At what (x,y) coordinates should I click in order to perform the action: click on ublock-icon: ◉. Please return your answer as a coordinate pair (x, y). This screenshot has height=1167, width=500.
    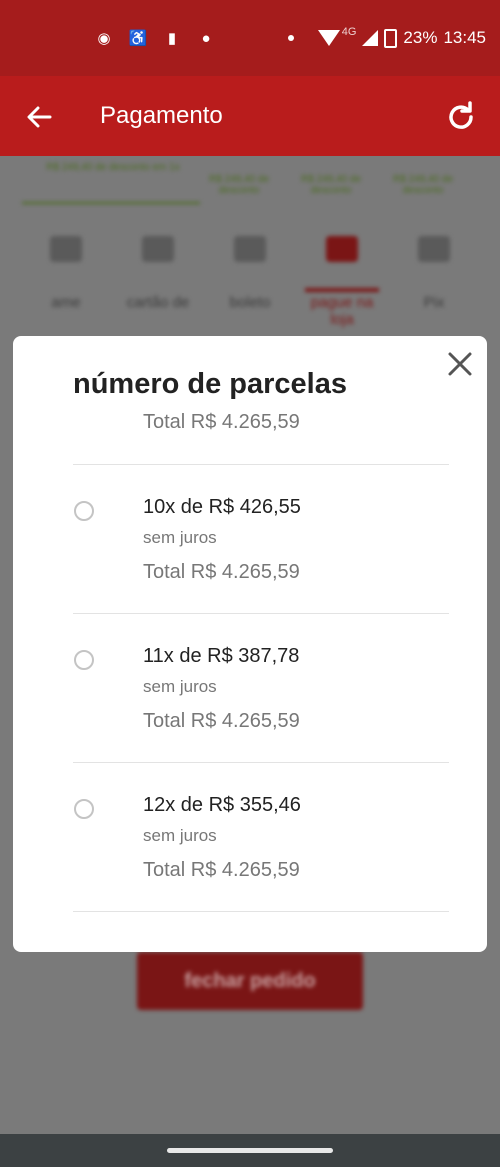
    Looking at the image, I should click on (104, 38).